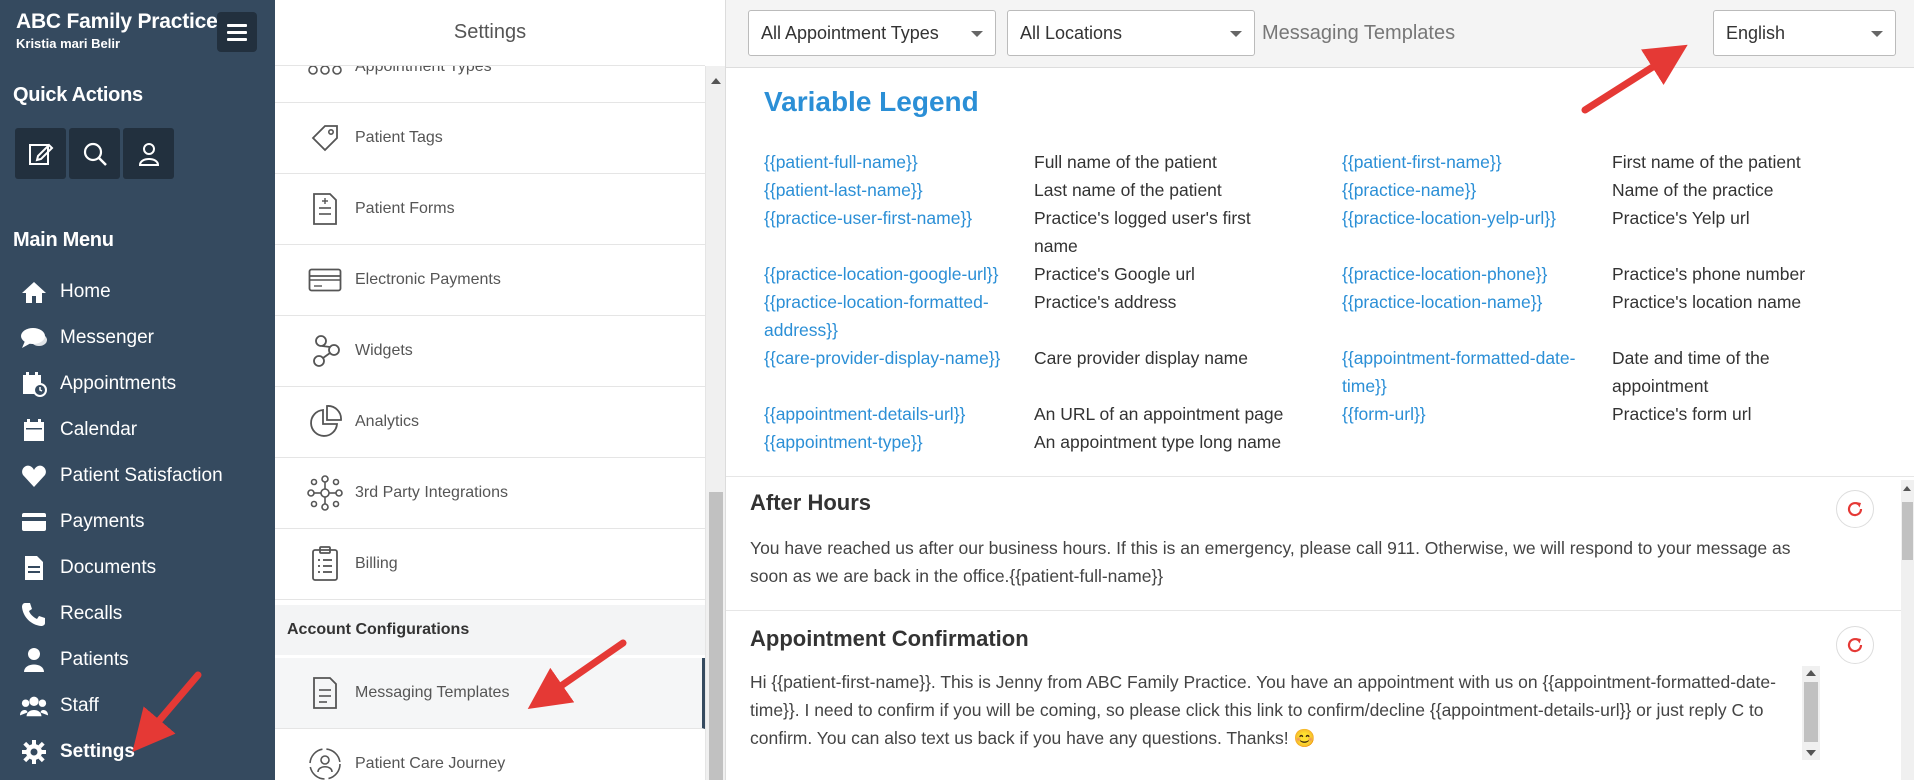 The width and height of the screenshot is (1914, 780). I want to click on settings-item-label: Patient Care Journey, so click(430, 763).